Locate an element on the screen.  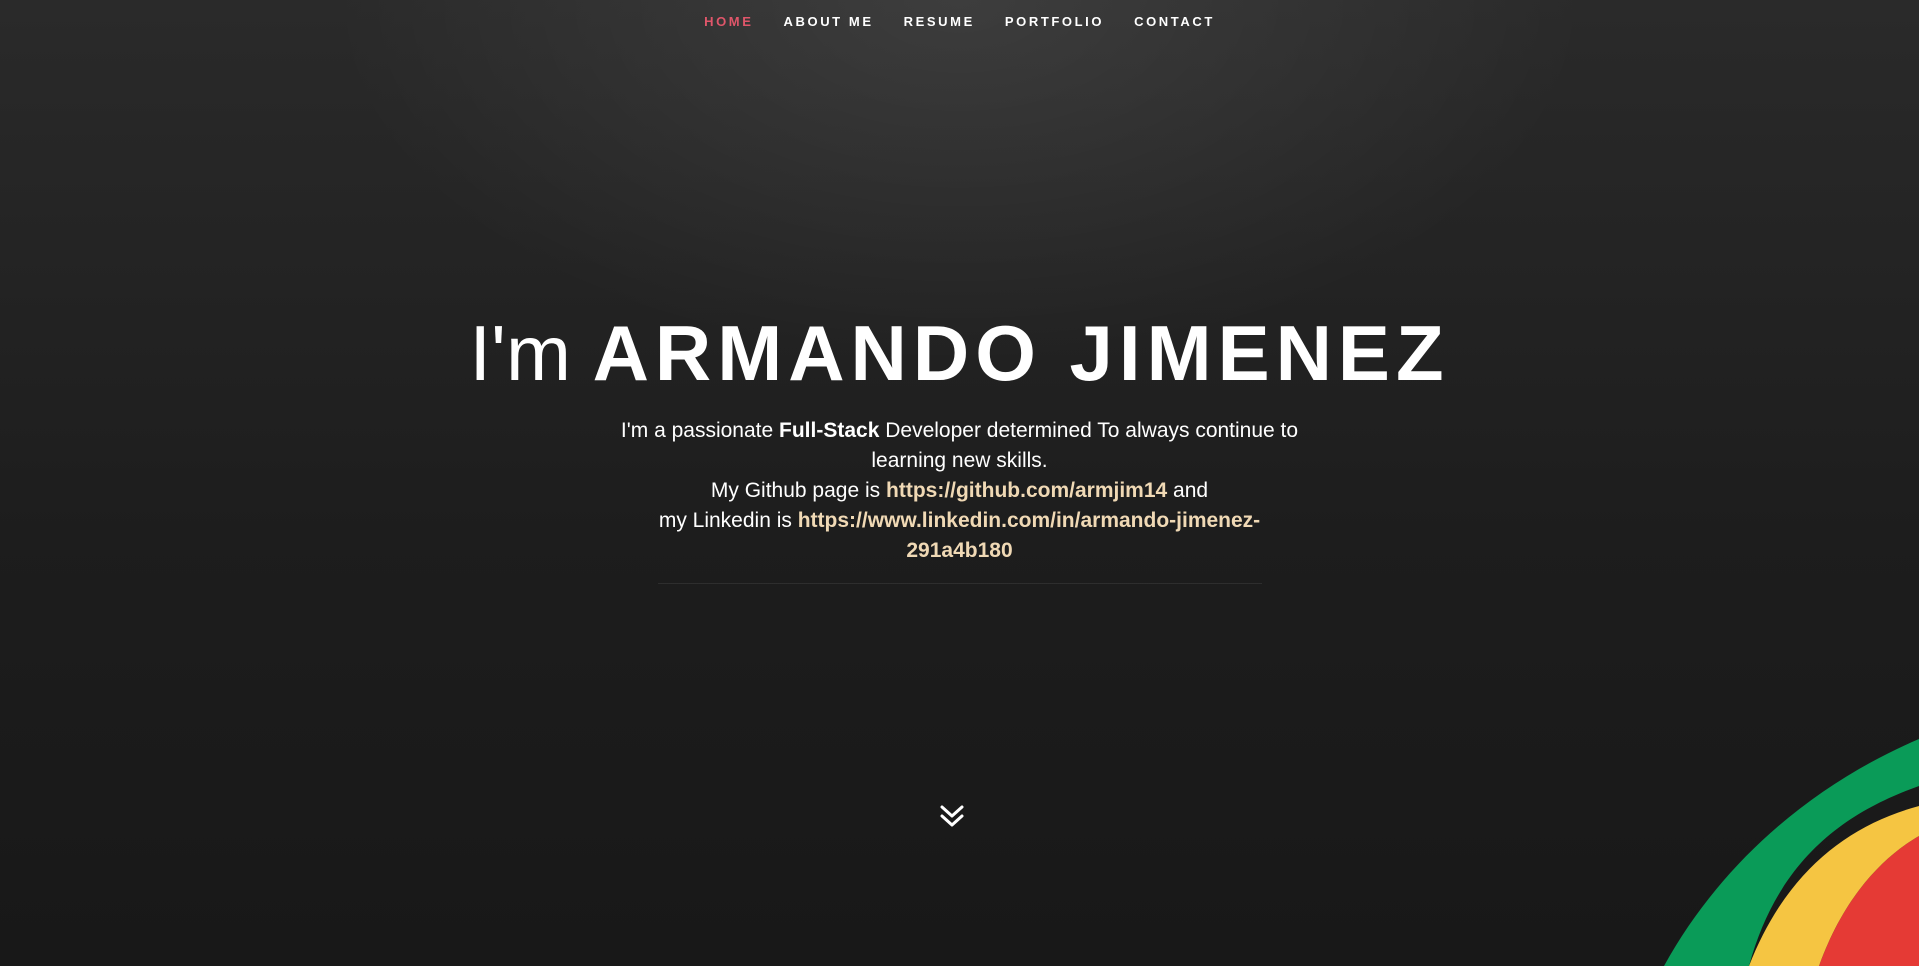
github-text-before: My Github page is is located at coordinates (795, 490).